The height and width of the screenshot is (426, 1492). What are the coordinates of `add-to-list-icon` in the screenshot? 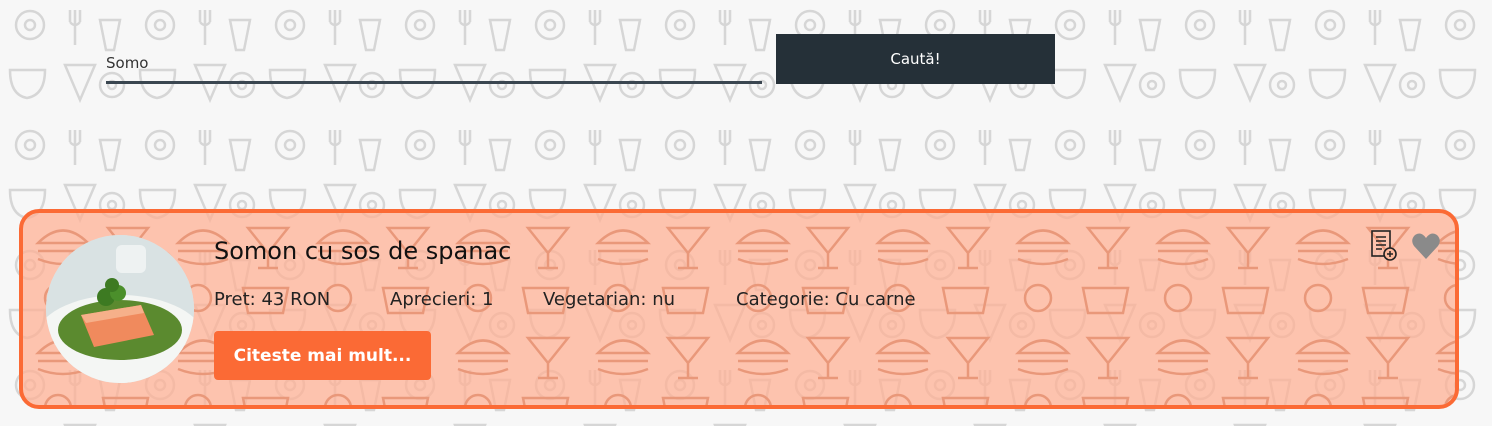 It's located at (1384, 246).